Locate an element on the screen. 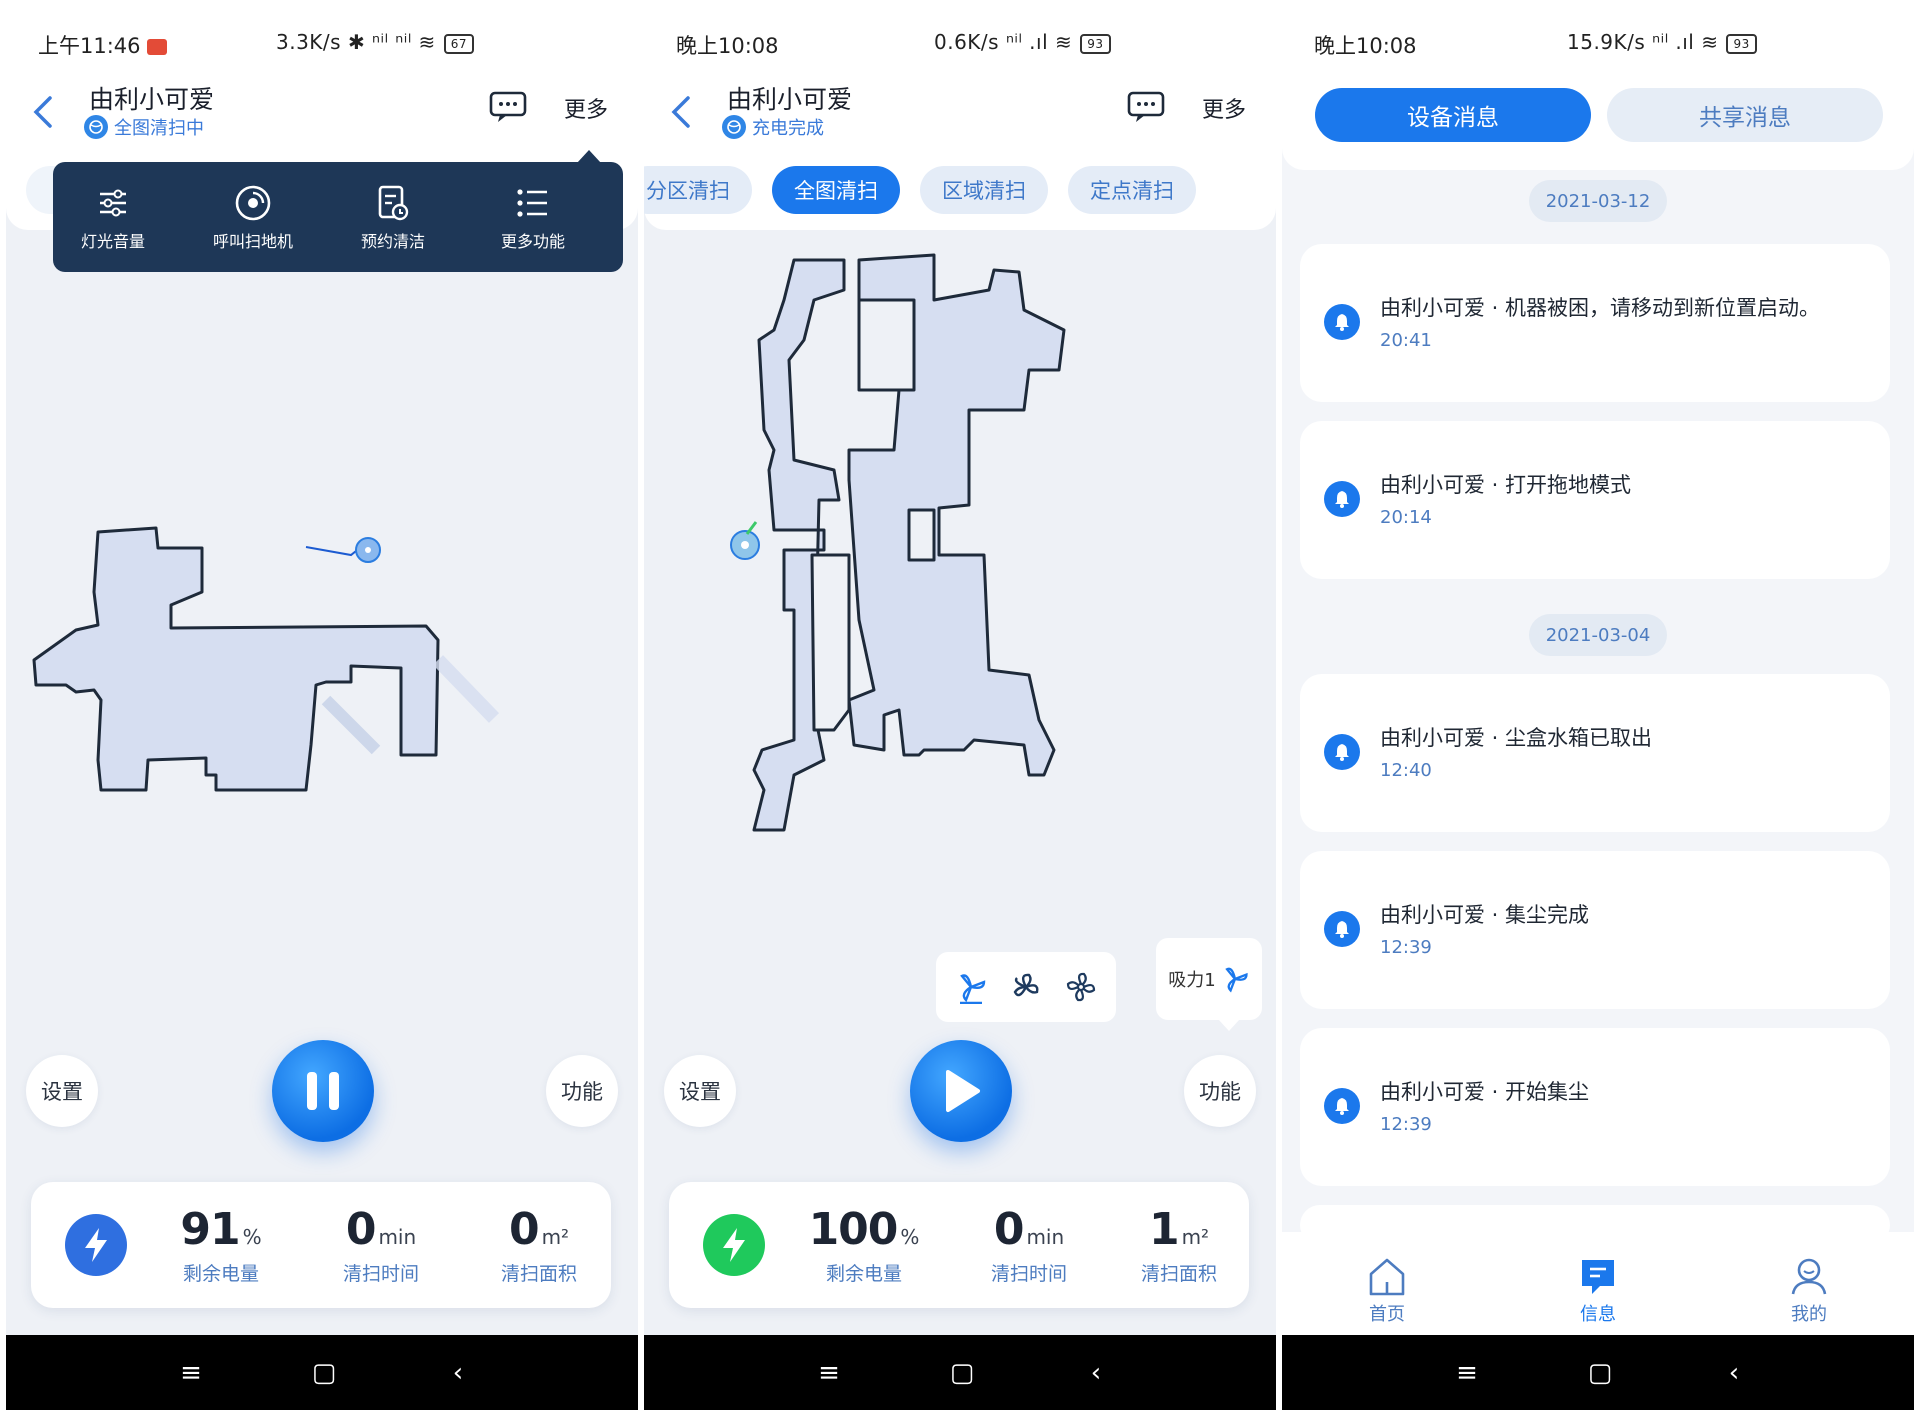 This screenshot has width=1920, height=1417. suction-level-button: 吸力1 is located at coordinates (1209, 984).